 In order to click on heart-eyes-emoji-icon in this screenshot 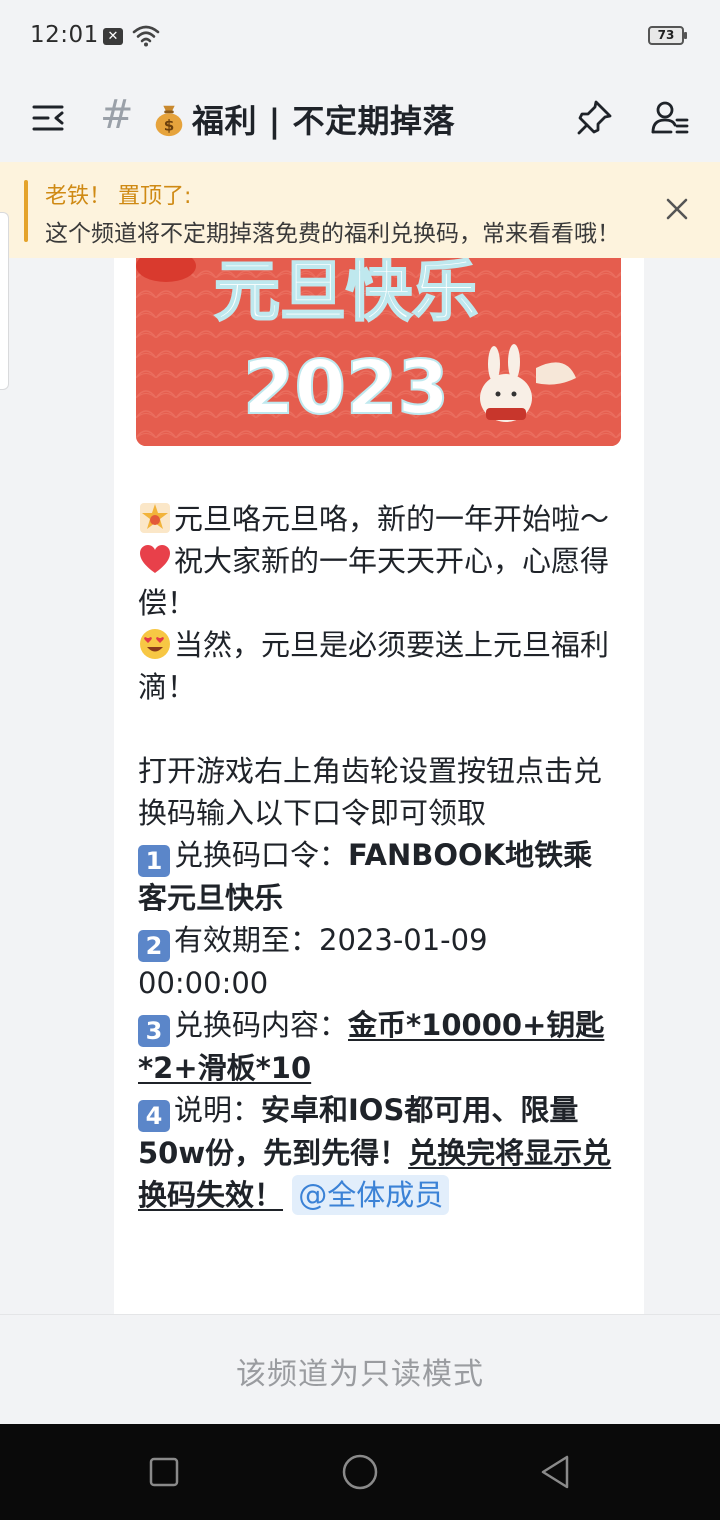, I will do `click(155, 644)`.